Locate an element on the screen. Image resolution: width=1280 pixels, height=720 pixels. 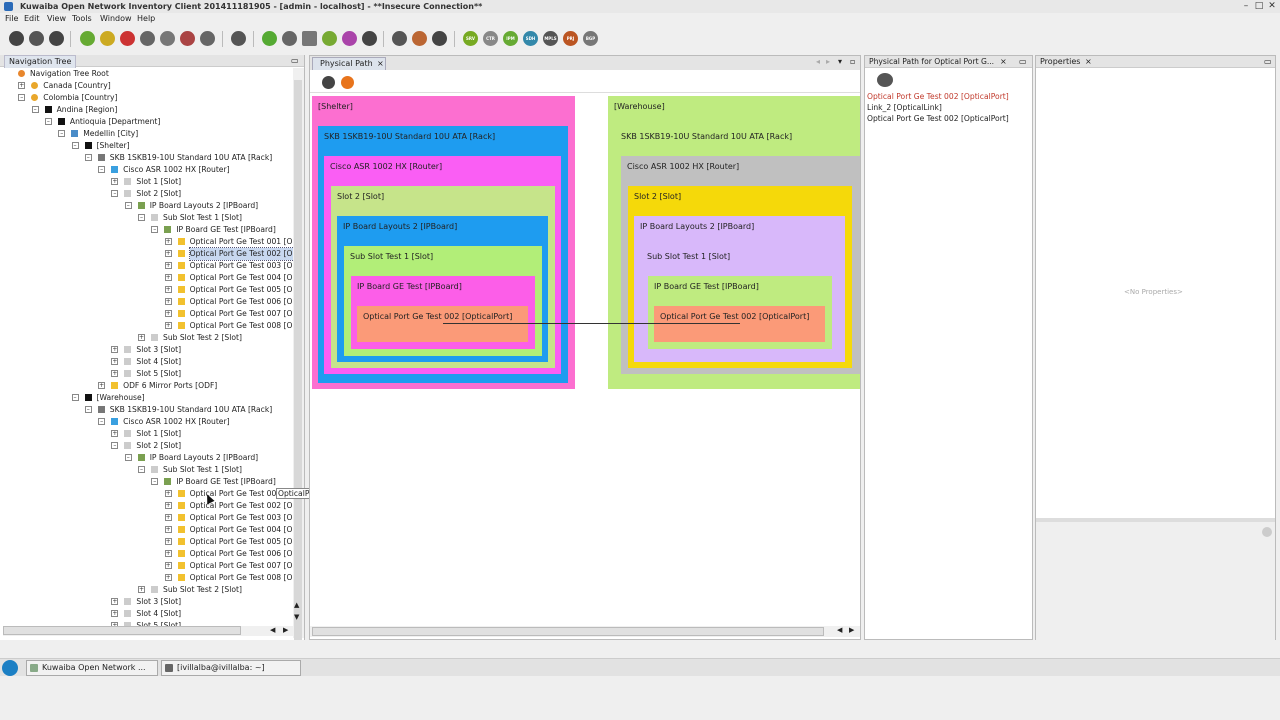
refresh-view-icon is located at coordinates (347, 82).